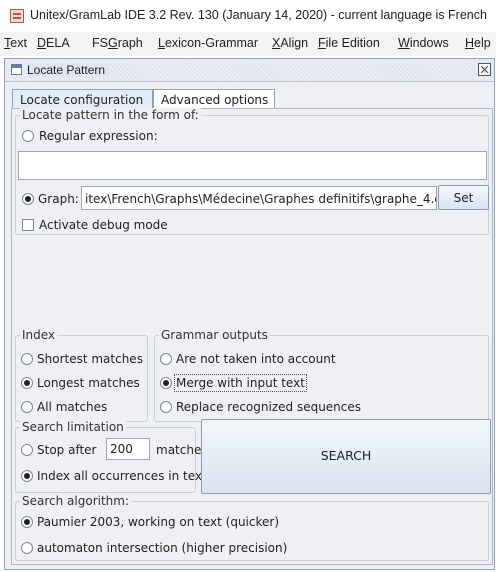  Describe the element at coordinates (166, 383) in the screenshot. I see `outputs-merge-radio` at that location.